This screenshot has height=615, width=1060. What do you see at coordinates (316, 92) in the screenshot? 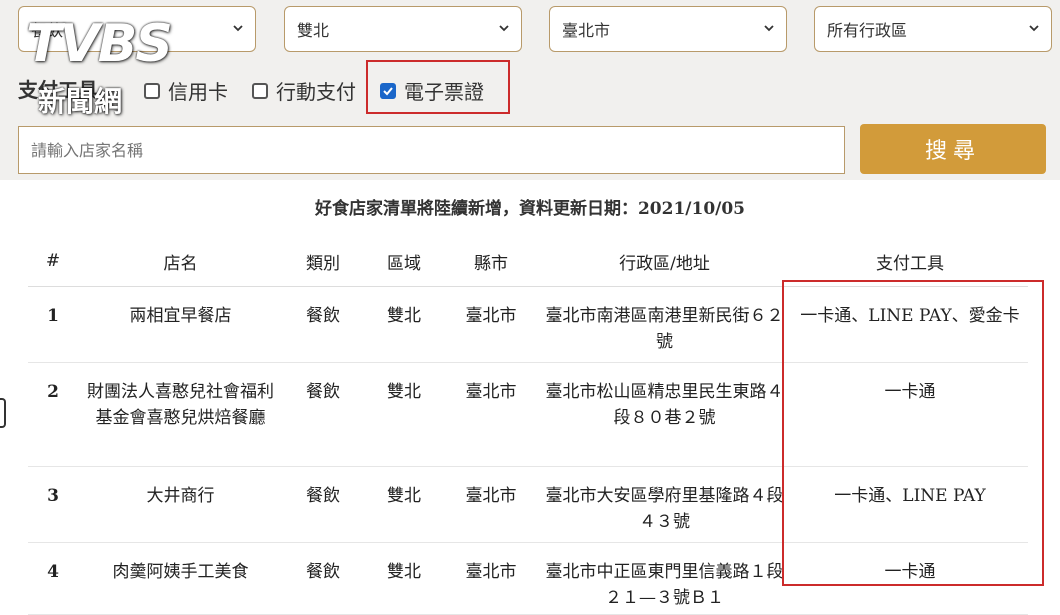
I see `checkbox-label: 行動支付` at bounding box center [316, 92].